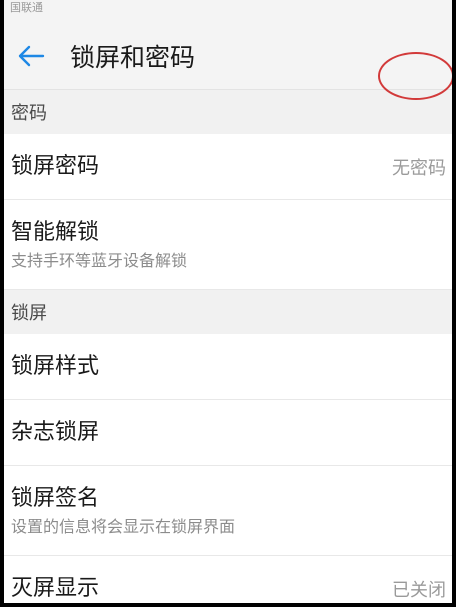 This screenshot has width=456, height=607. I want to click on section-header-lockscreen: 锁屏, so click(228, 312).